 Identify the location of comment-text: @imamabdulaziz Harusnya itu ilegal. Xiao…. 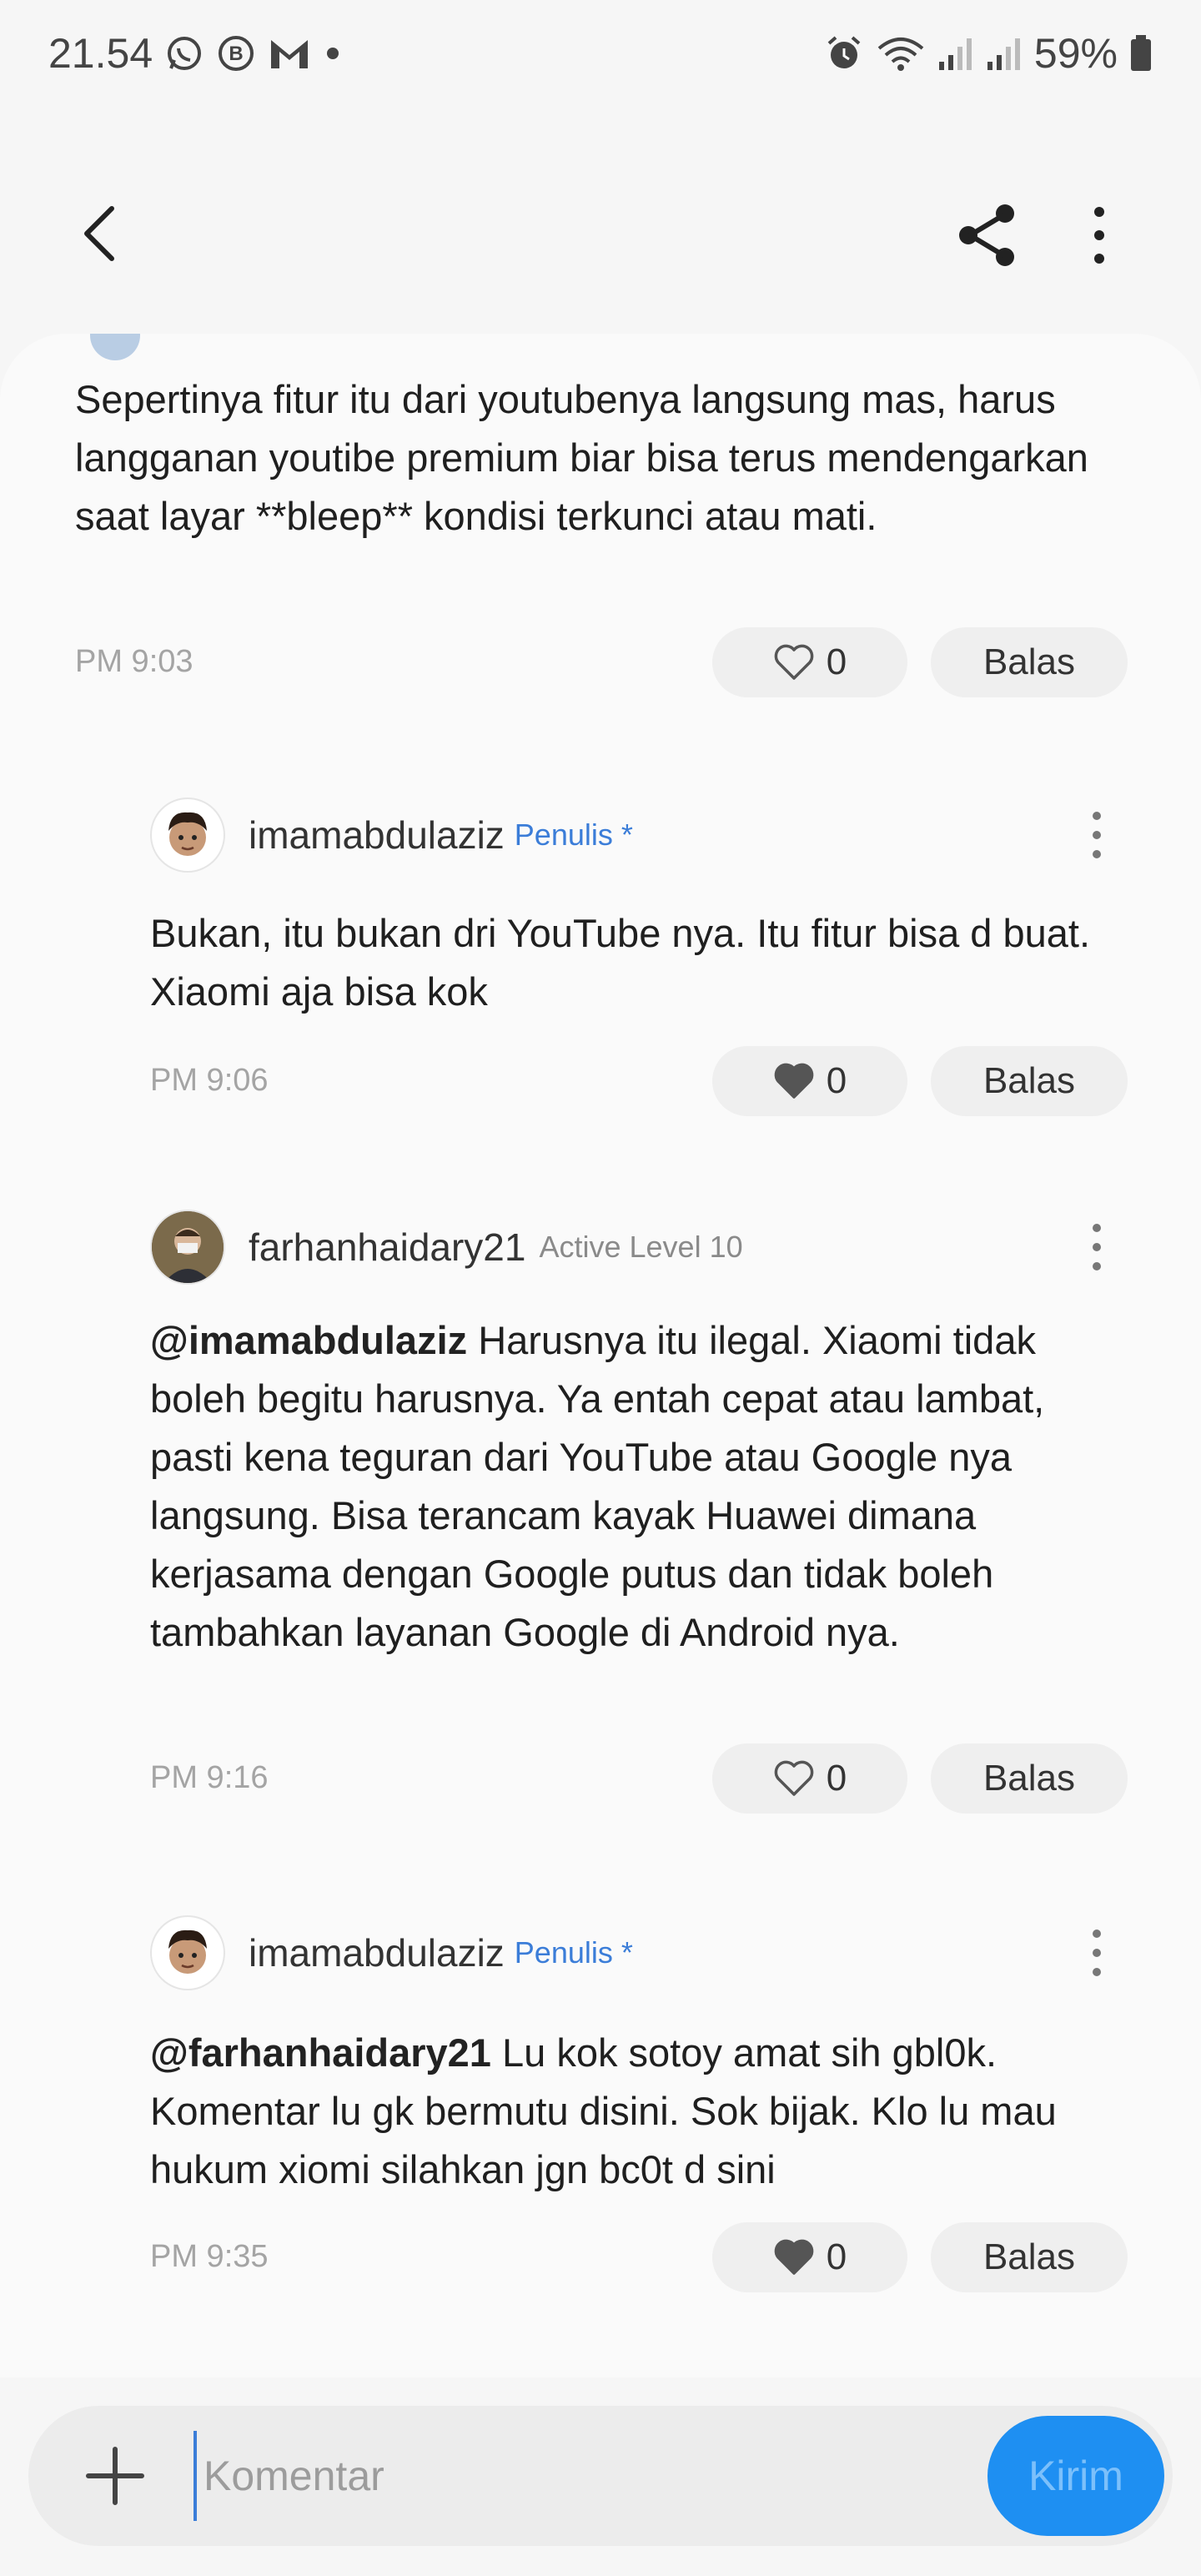
(634, 1486).